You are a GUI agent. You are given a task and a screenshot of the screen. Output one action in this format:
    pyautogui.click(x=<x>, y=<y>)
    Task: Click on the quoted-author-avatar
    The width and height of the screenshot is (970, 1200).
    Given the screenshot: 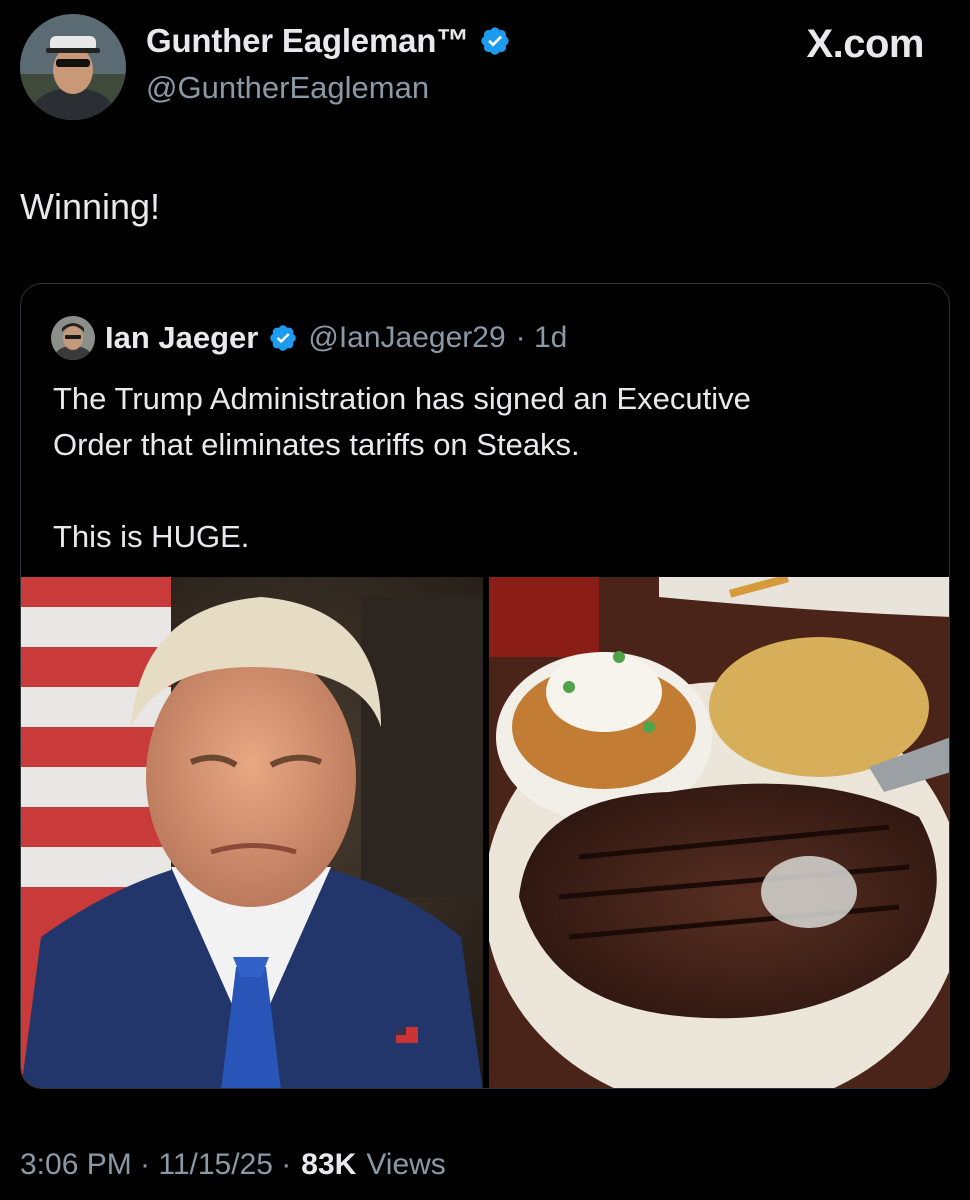 What is the action you would take?
    pyautogui.click(x=73, y=338)
    